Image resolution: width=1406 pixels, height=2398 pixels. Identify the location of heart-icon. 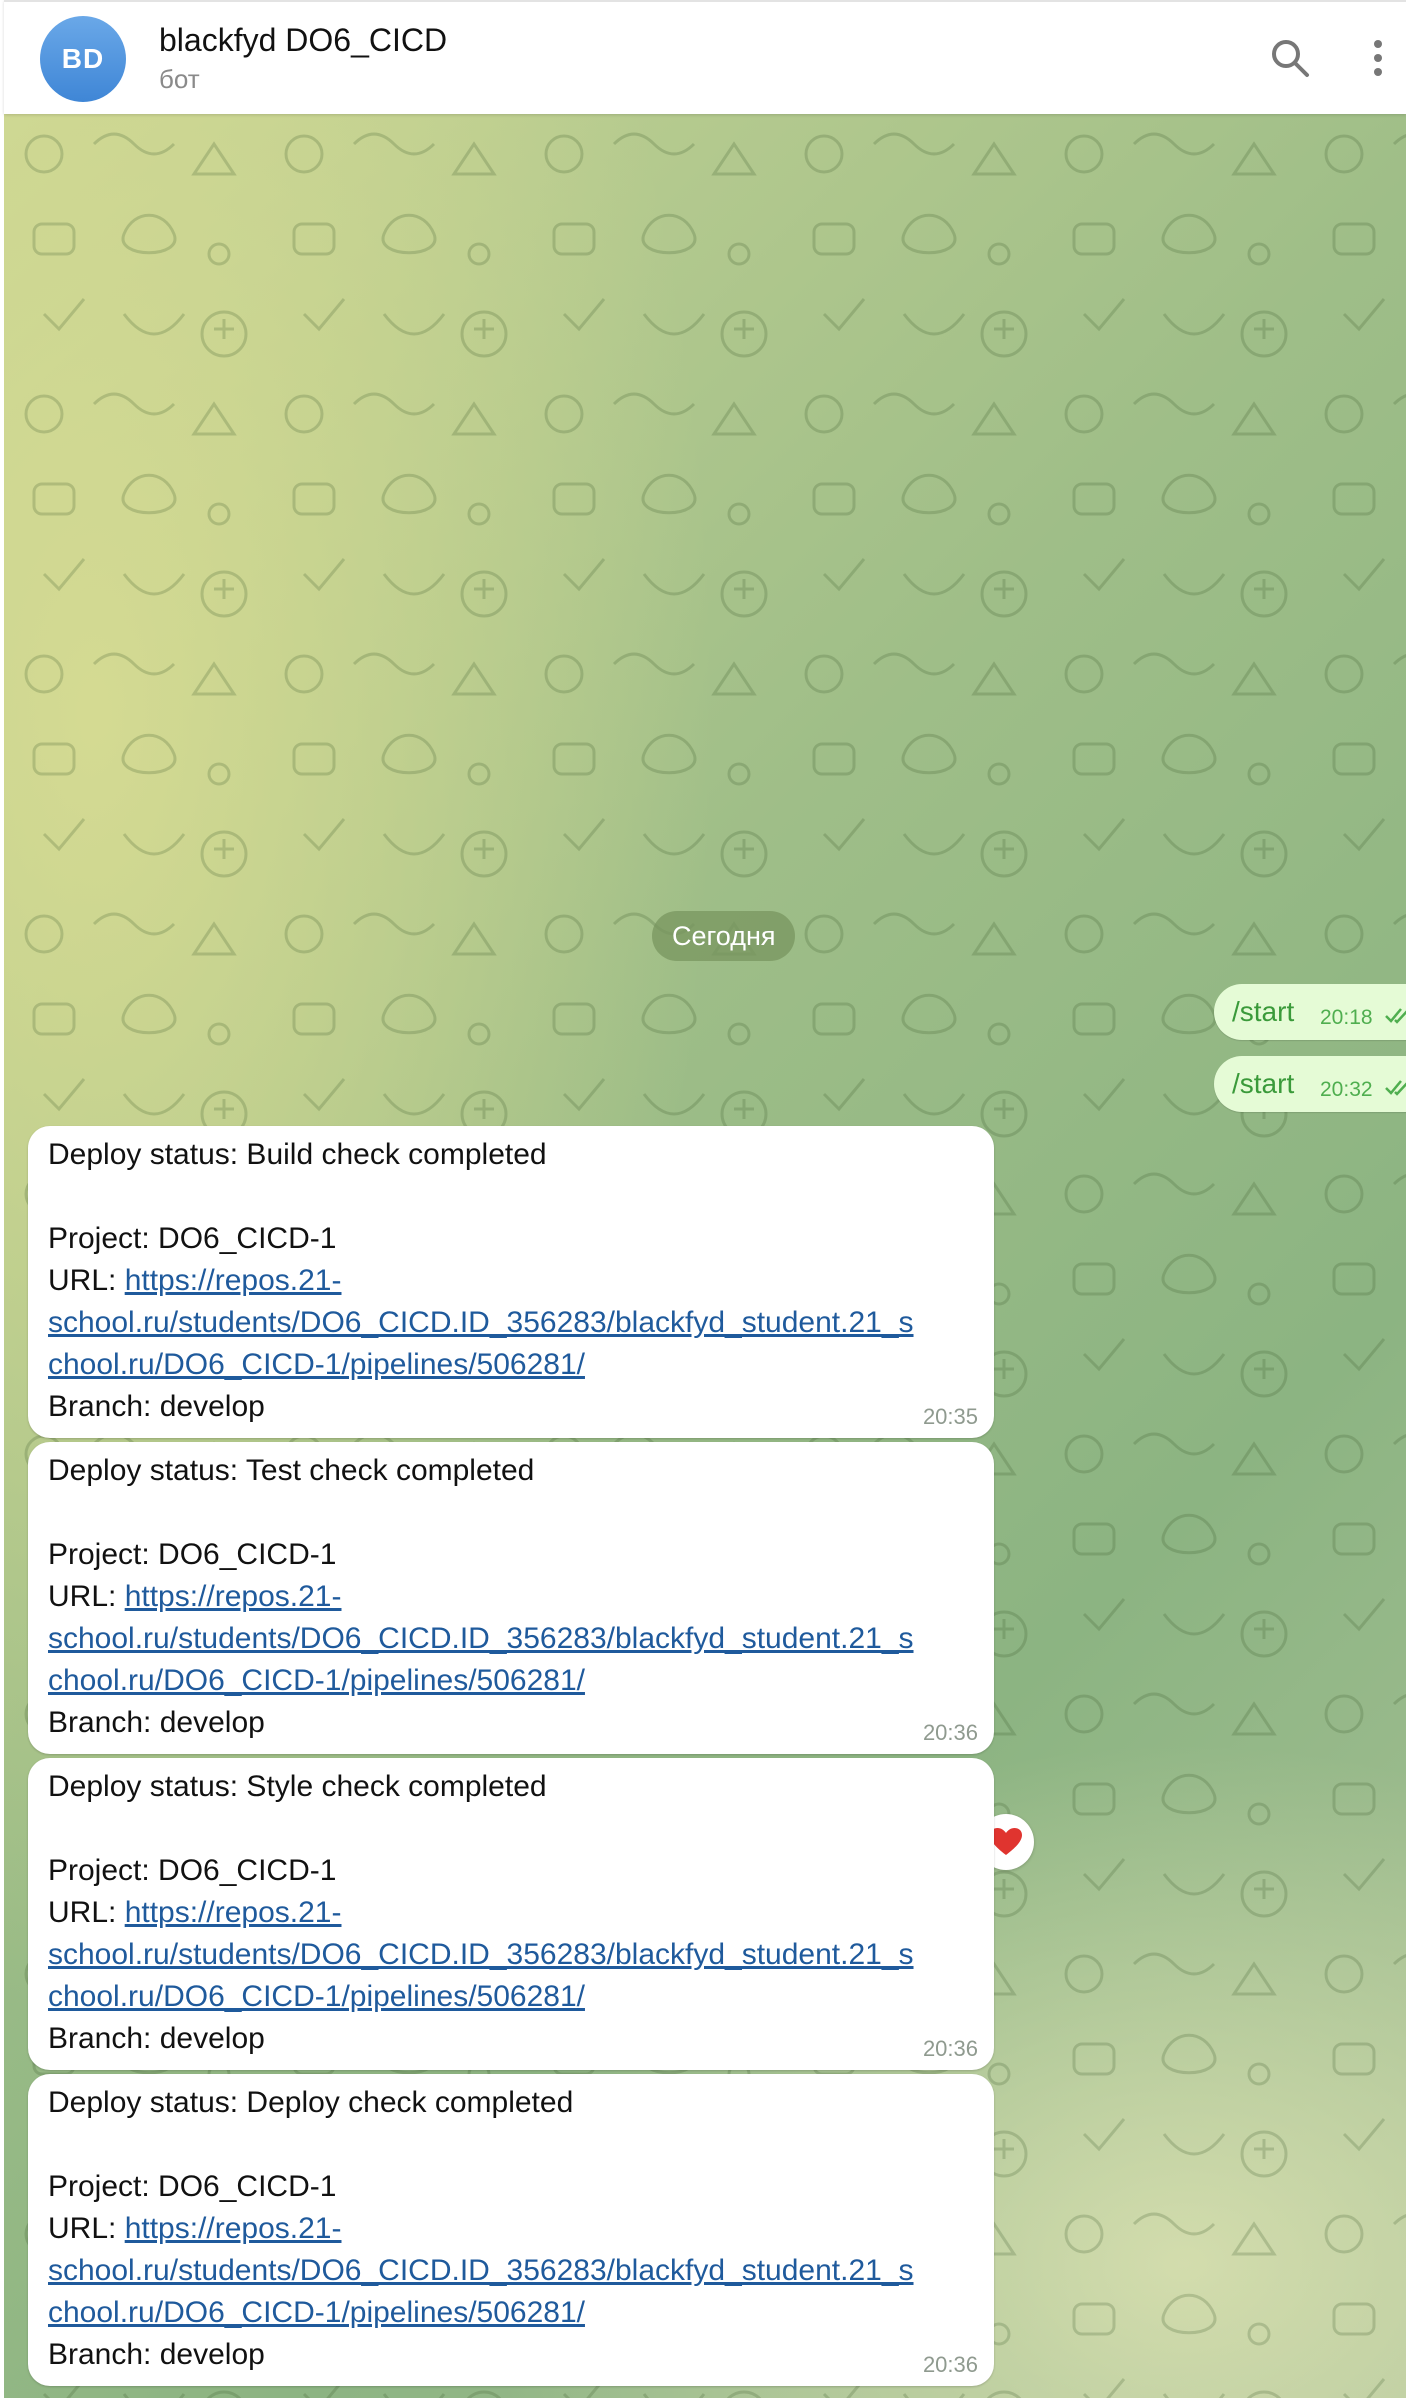
(1006, 1841).